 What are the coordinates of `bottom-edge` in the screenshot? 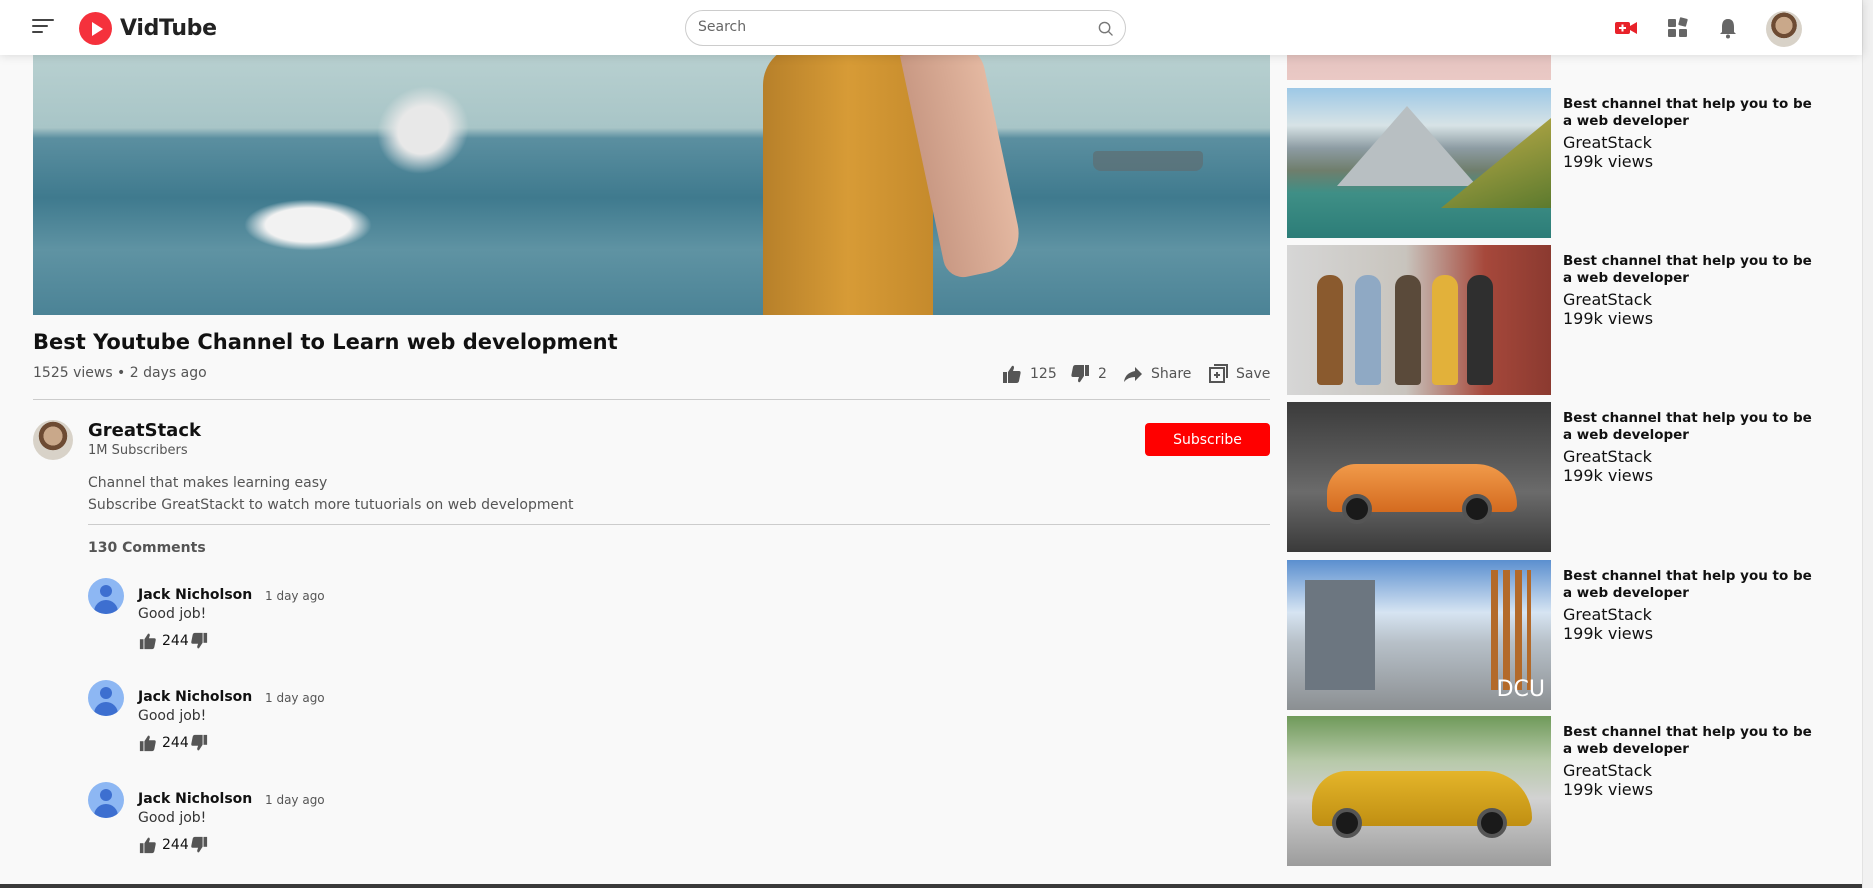 It's located at (931, 886).